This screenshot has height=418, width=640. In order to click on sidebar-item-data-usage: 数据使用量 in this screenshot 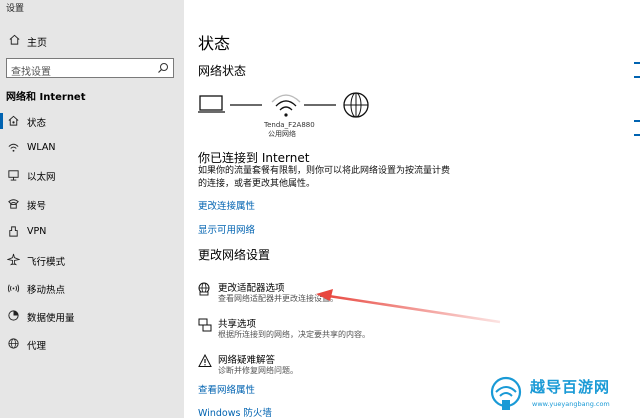, I will do `click(92, 316)`.